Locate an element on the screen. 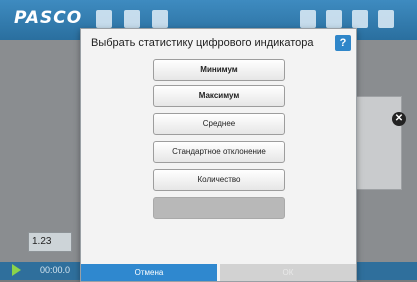 This screenshot has width=417, height=282. brand-logo: PASCO is located at coordinates (48, 18).